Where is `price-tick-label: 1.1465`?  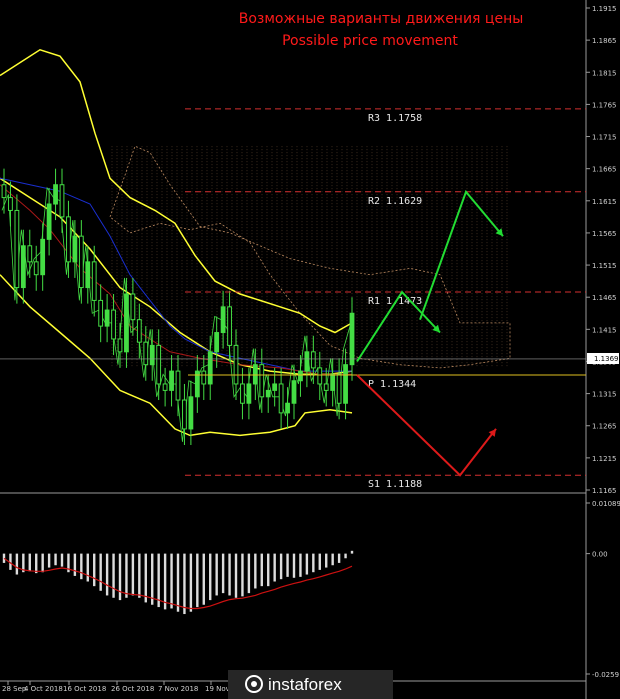 price-tick-label: 1.1465 is located at coordinates (604, 298).